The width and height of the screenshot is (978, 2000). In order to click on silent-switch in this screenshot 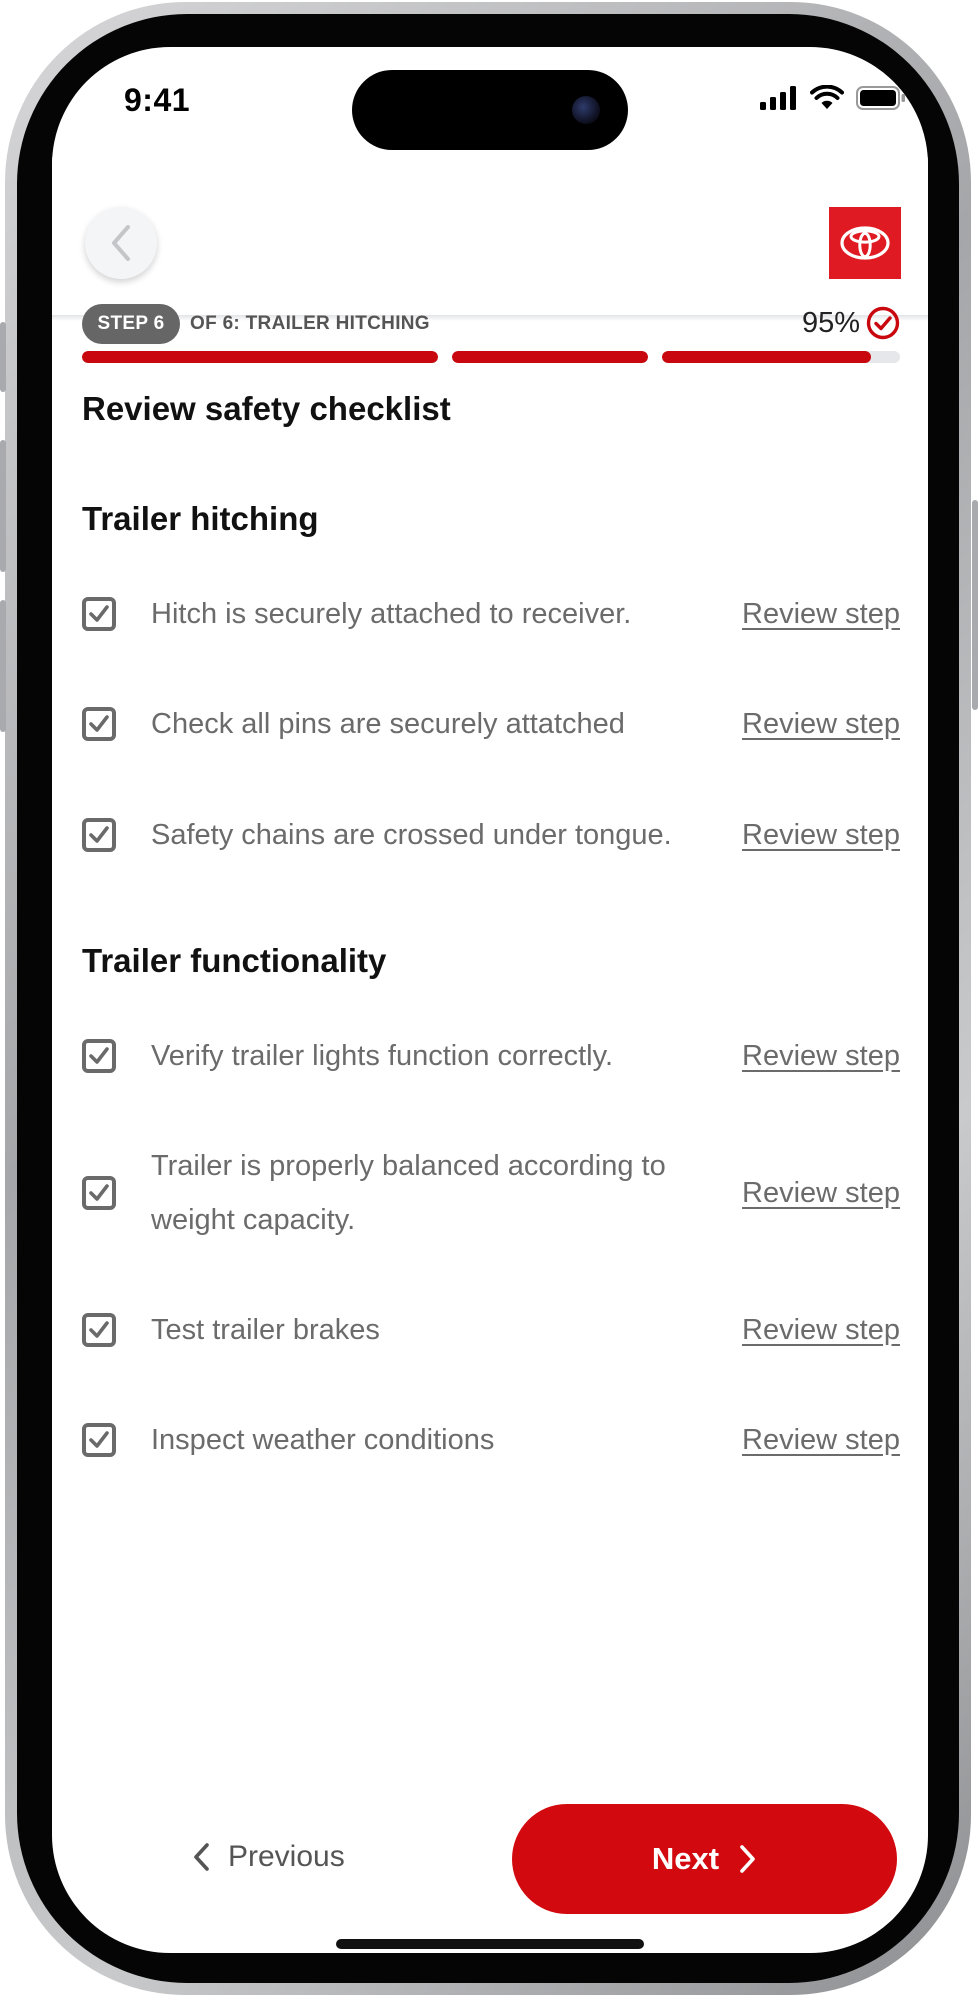, I will do `click(3, 357)`.